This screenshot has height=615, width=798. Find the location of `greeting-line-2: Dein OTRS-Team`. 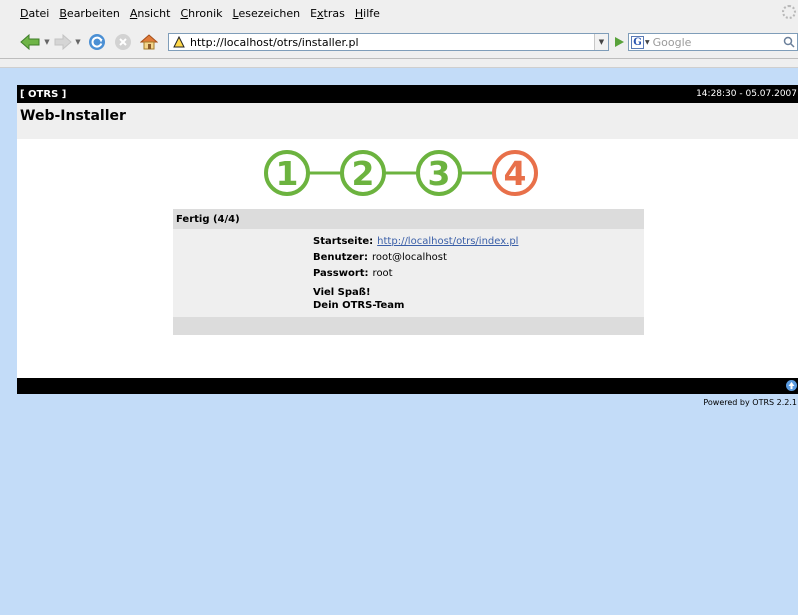

greeting-line-2: Dein OTRS-Team is located at coordinates (359, 305).